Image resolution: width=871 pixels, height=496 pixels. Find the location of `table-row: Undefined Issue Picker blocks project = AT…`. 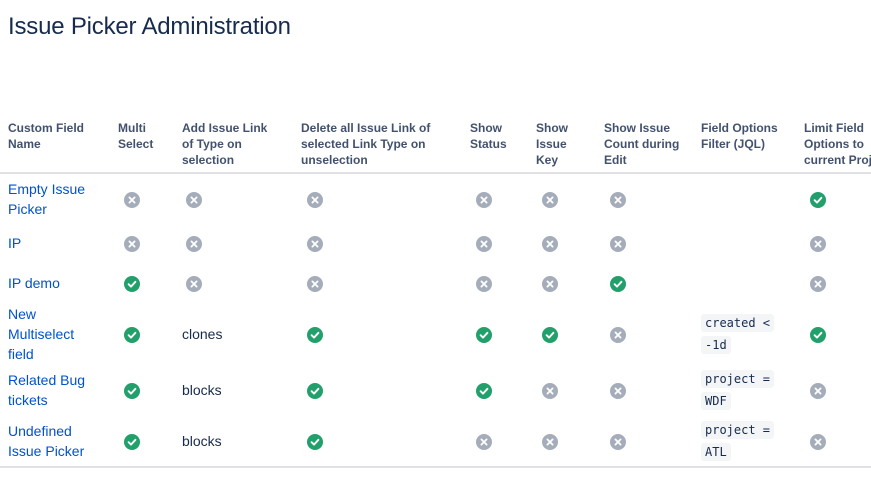

table-row: Undefined Issue Picker blocks project = AT… is located at coordinates (435, 441).